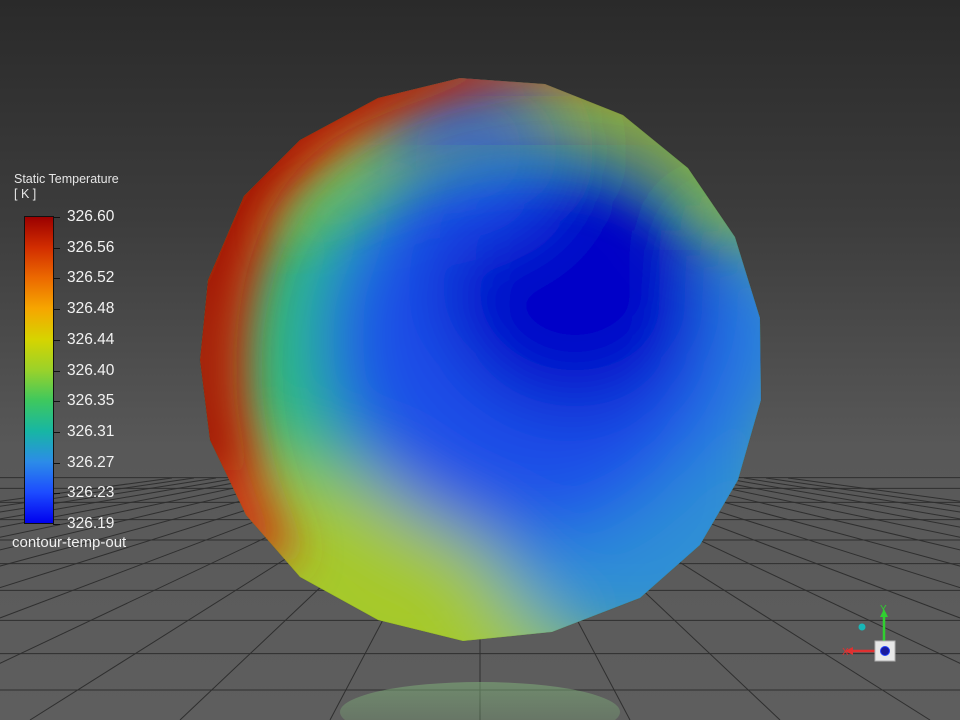  Describe the element at coordinates (91, 247) in the screenshot. I see `colorbar-tick-label: 326.56` at that location.